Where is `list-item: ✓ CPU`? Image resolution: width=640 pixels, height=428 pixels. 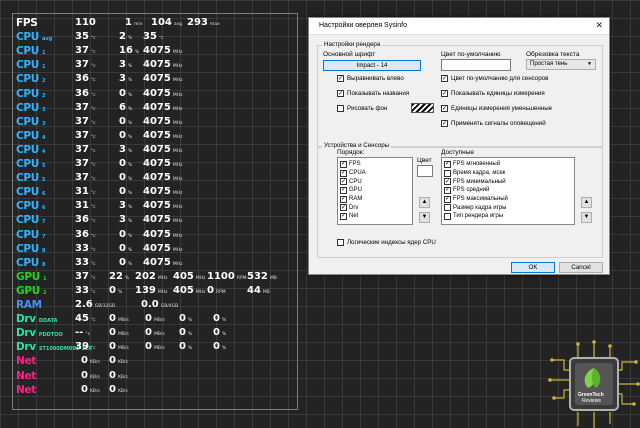
list-item: ✓ CPU is located at coordinates (375, 181).